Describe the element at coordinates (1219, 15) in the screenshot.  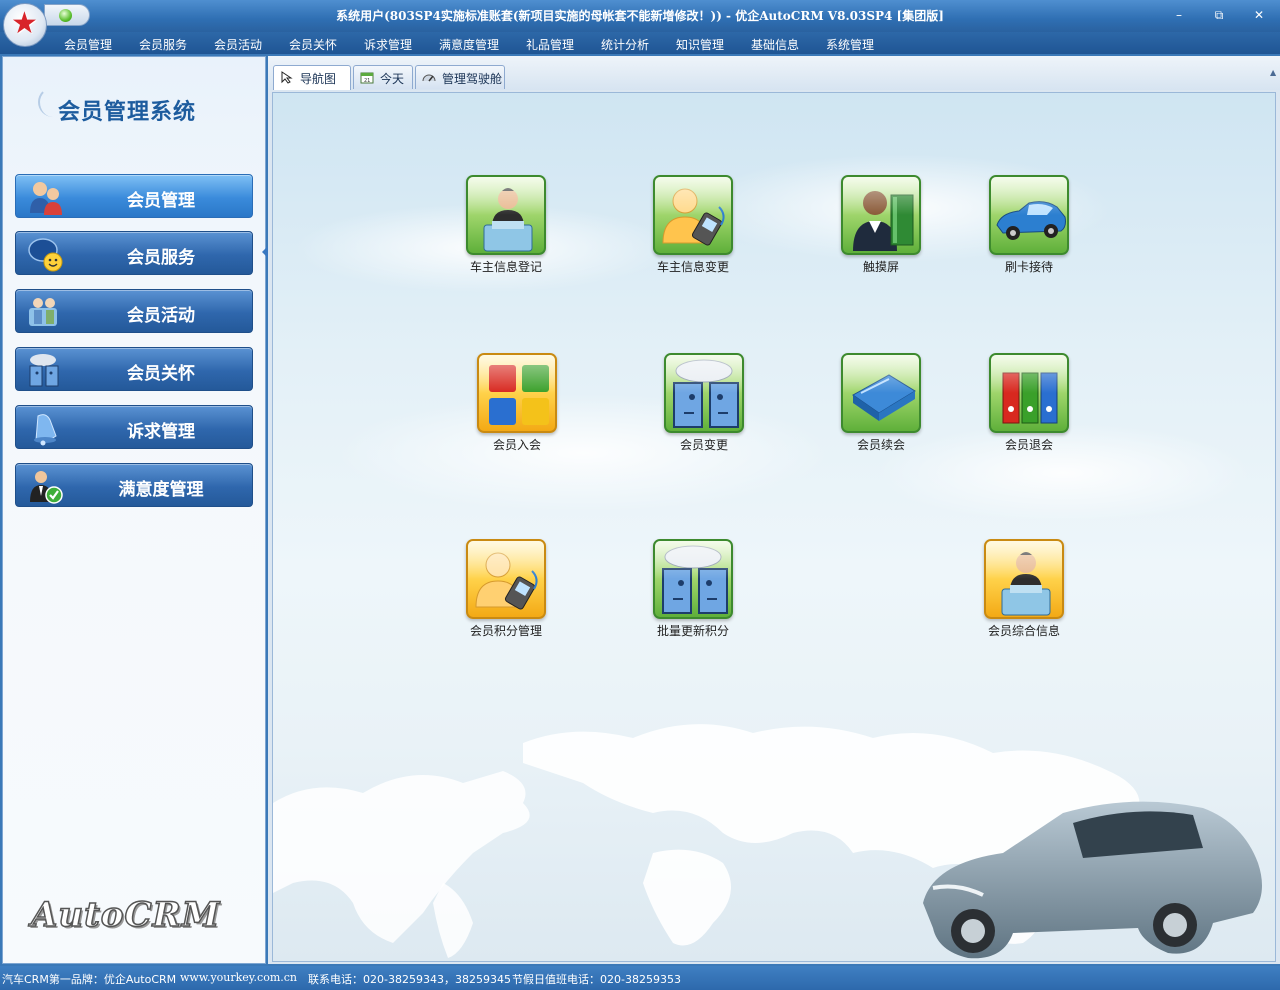
I see `restore-button: ⧉` at that location.